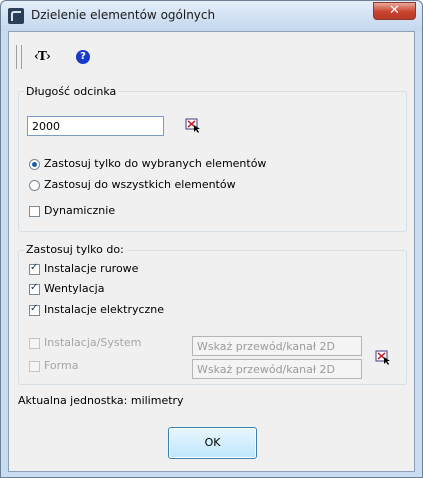 Image resolution: width=423 pixels, height=478 pixels. What do you see at coordinates (34, 164) in the screenshot?
I see `apply-selected-radio` at bounding box center [34, 164].